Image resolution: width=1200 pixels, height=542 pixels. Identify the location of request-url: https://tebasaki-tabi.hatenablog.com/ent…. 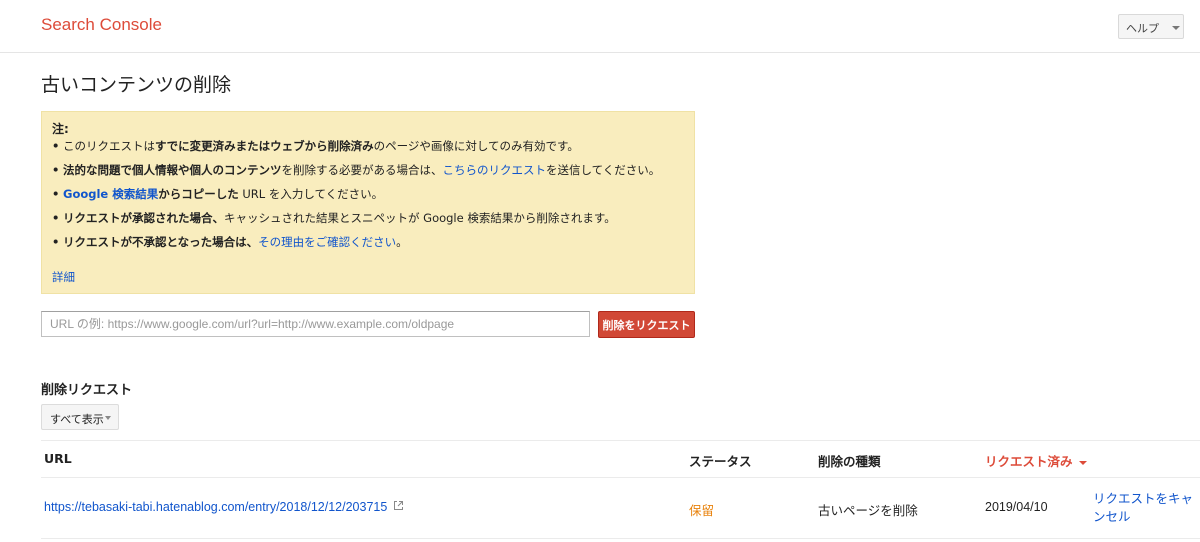
(215, 507).